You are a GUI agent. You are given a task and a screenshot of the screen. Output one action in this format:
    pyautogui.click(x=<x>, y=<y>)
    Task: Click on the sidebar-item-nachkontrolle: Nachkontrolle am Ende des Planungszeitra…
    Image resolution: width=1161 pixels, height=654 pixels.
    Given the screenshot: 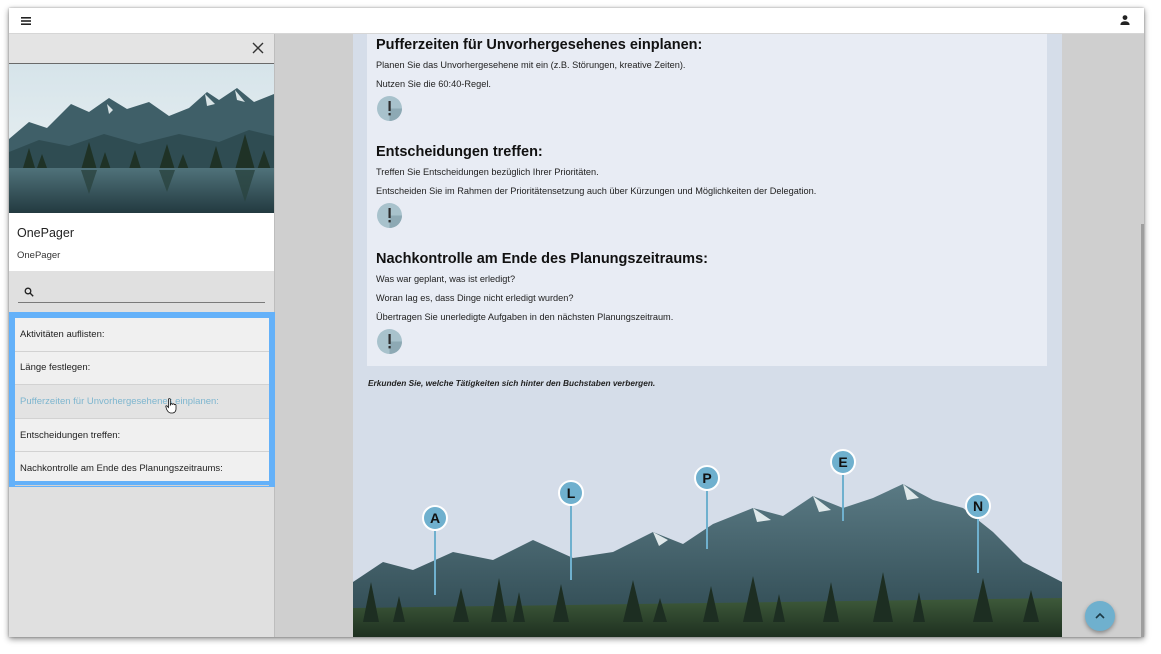 What is the action you would take?
    pyautogui.click(x=142, y=469)
    